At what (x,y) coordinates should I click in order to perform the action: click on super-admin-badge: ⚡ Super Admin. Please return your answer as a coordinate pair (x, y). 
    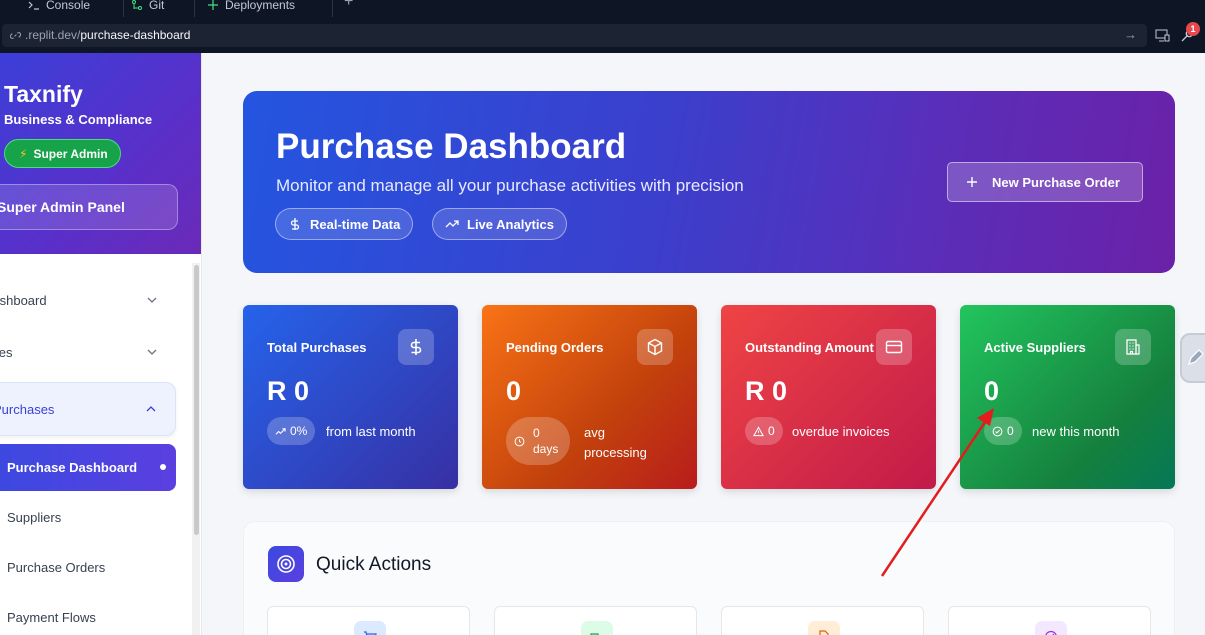
    Looking at the image, I should click on (62, 153).